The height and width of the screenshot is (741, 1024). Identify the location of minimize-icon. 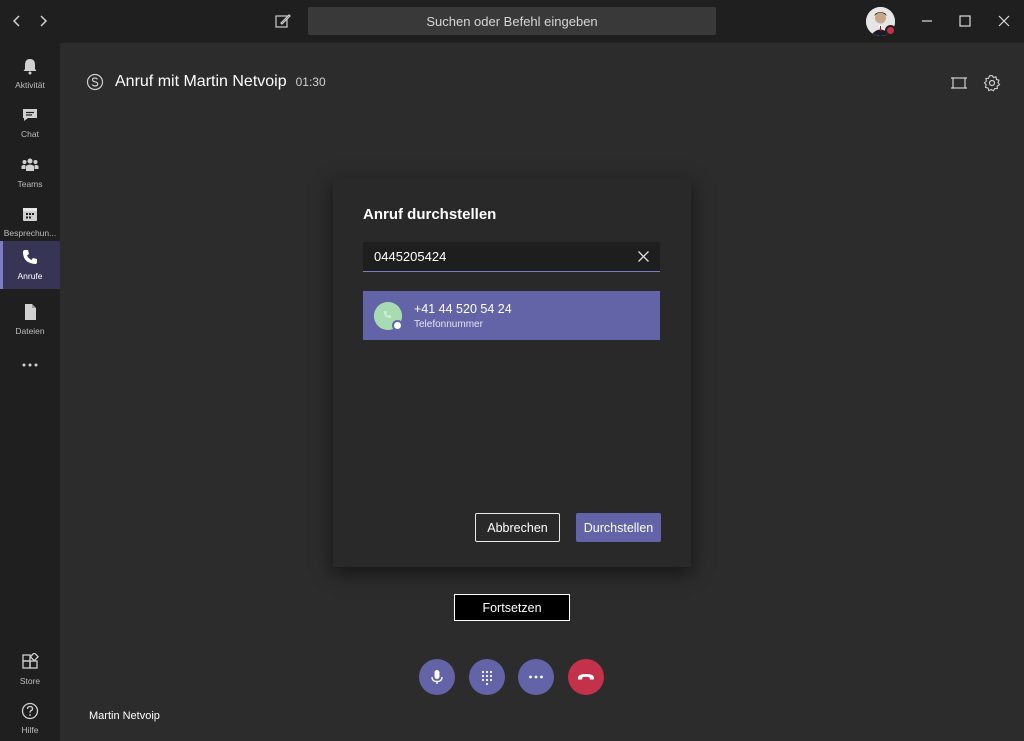
(927, 21).